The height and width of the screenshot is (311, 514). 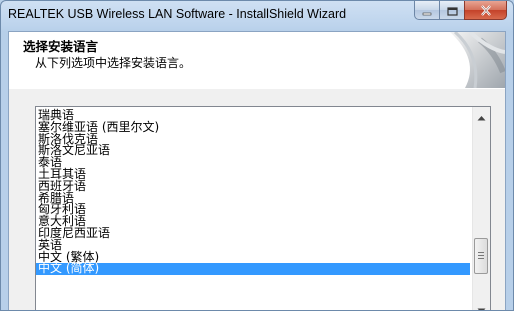 I want to click on scroll-up-icon, so click(x=481, y=116).